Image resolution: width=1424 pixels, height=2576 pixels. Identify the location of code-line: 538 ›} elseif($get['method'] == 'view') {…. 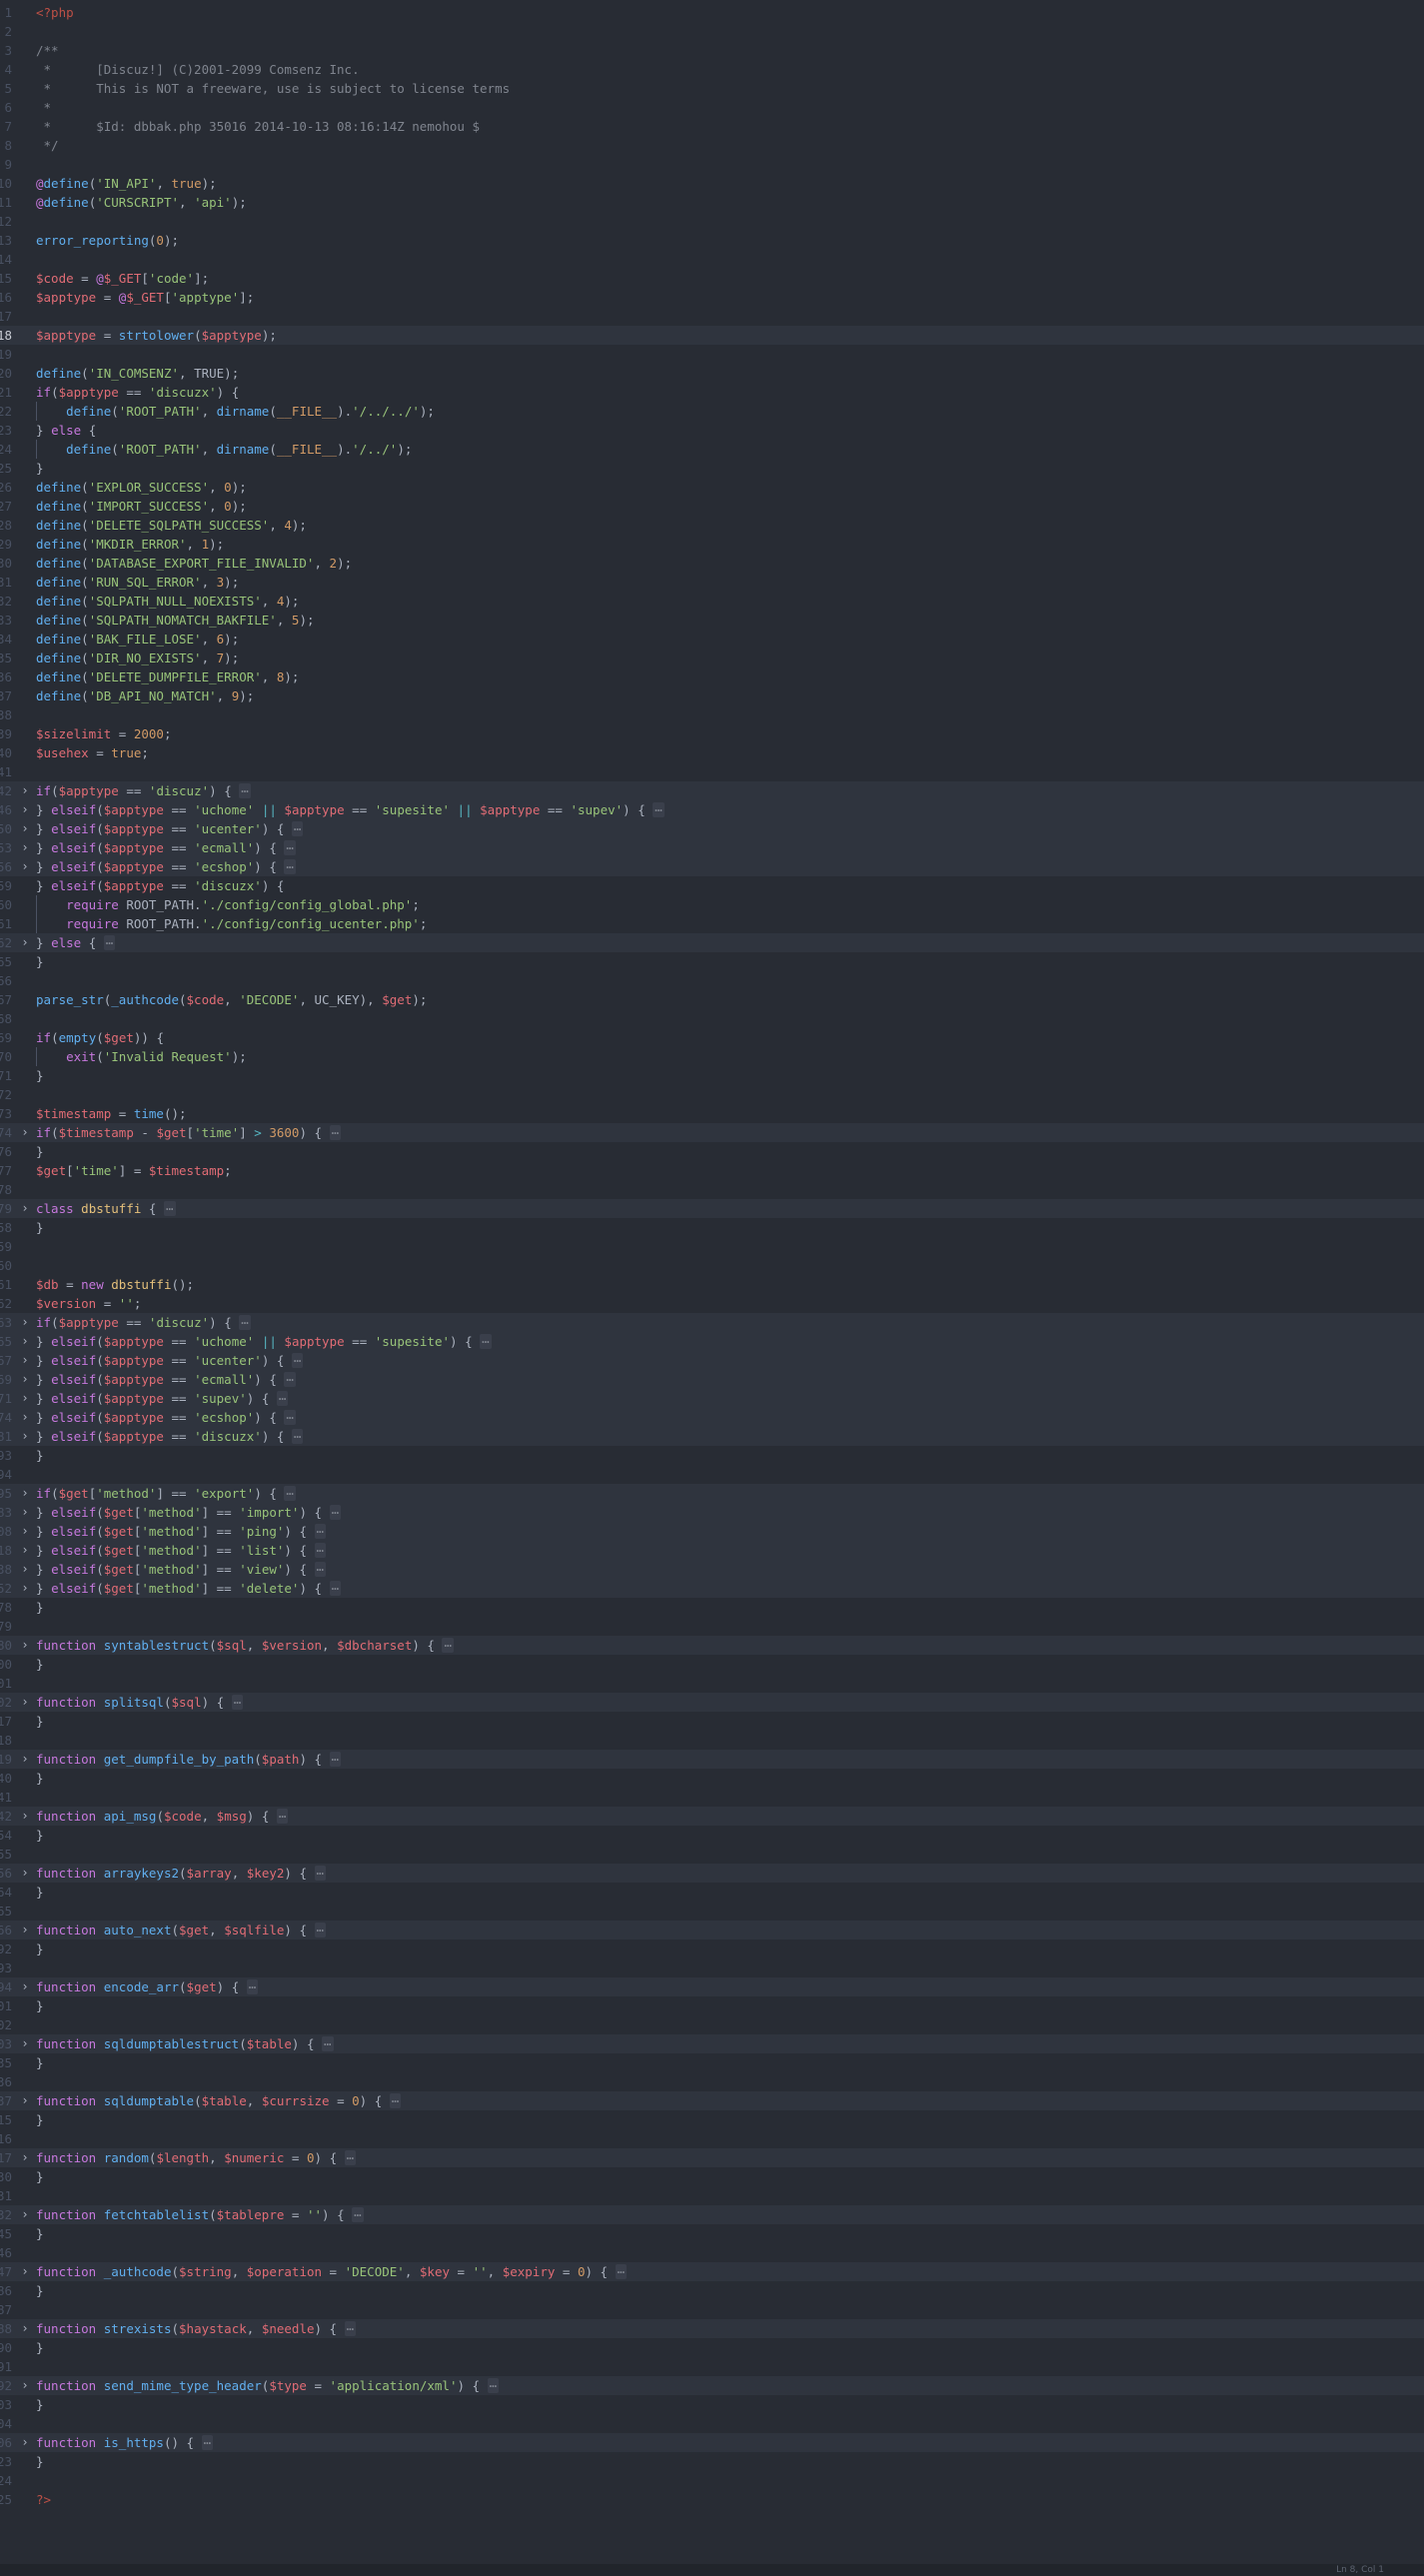
(712, 1569).